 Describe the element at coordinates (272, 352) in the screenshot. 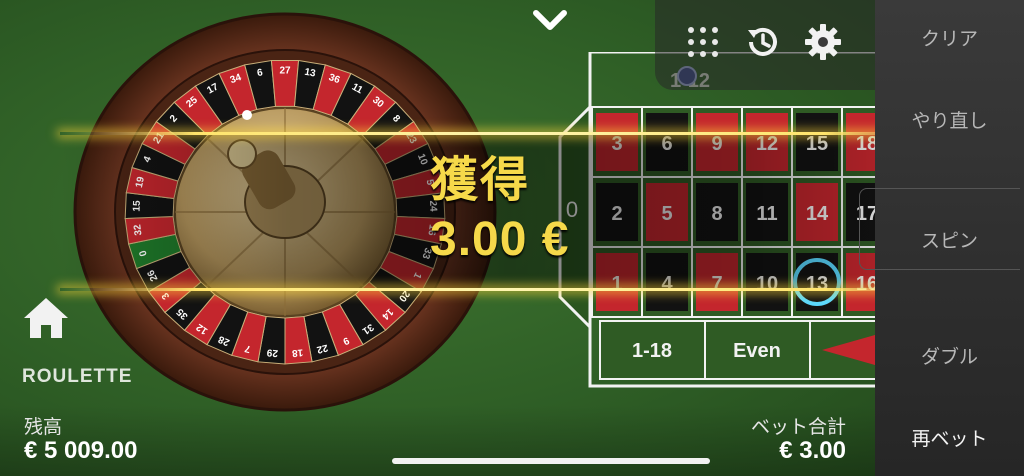

I see `wheel-number: 29` at that location.